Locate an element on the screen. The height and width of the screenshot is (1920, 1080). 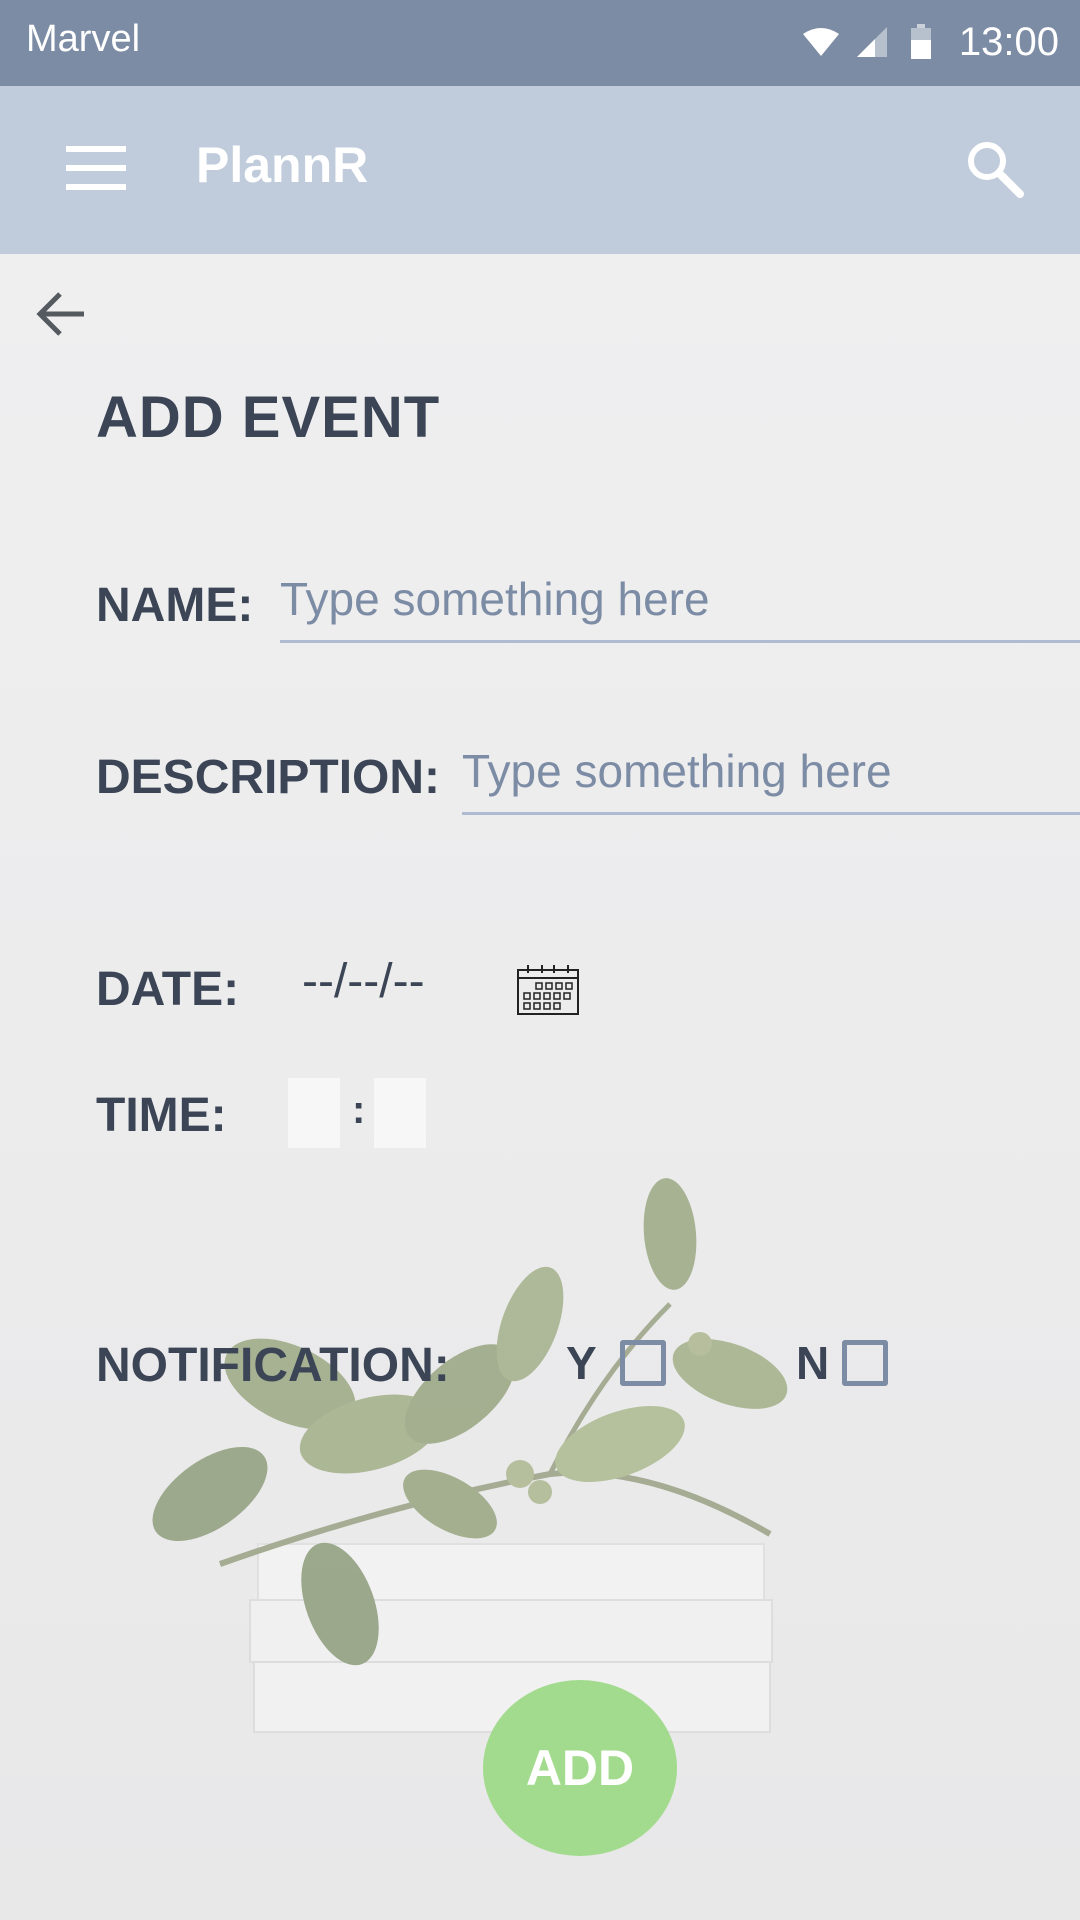
time-label: TIME: is located at coordinates (161, 1115).